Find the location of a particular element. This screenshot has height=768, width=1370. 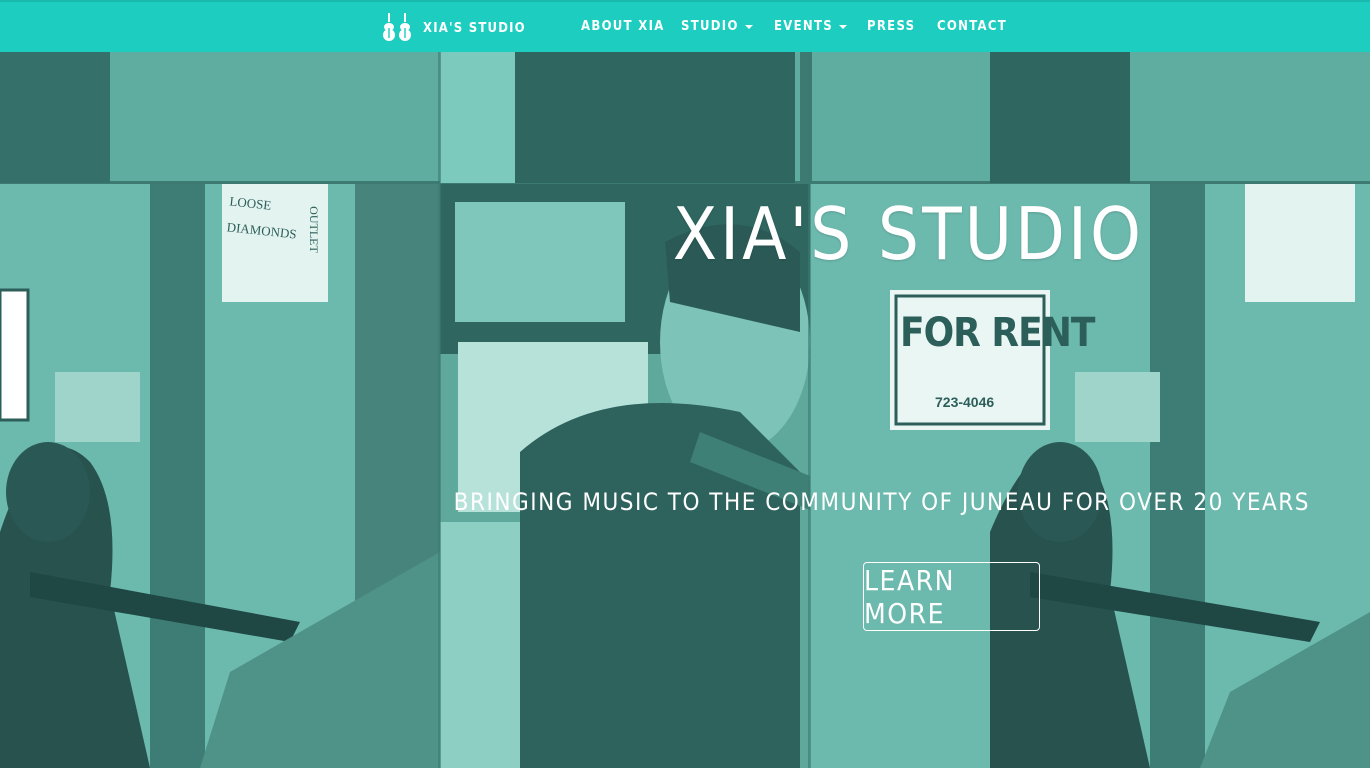

outlet-sign-text: OUTLET is located at coordinates (313, 229).